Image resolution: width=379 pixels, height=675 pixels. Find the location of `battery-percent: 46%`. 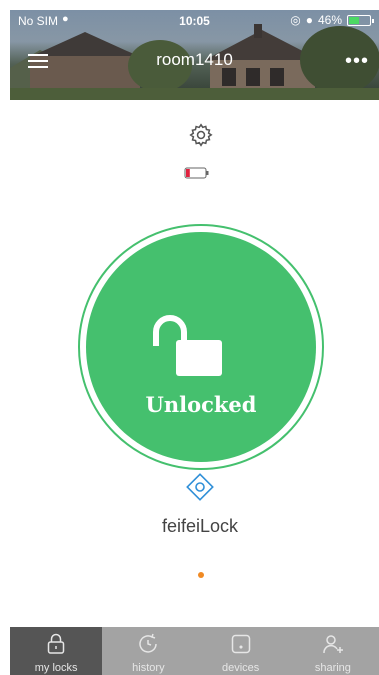

battery-percent: 46% is located at coordinates (329, 20).